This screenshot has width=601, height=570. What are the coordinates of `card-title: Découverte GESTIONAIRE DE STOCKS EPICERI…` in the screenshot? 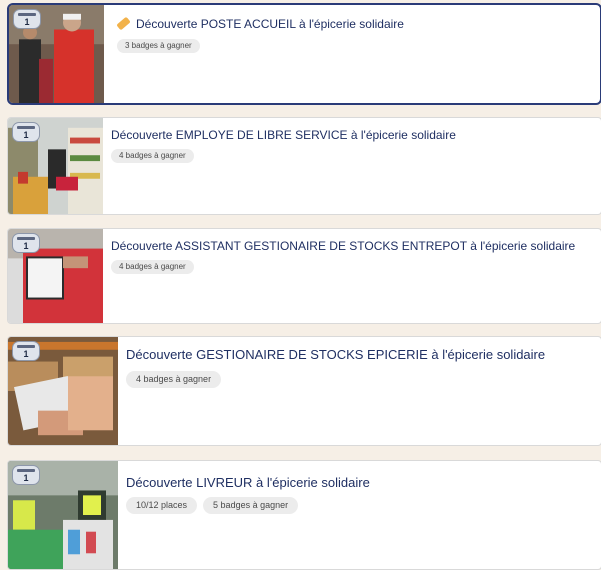 It's located at (335, 354).